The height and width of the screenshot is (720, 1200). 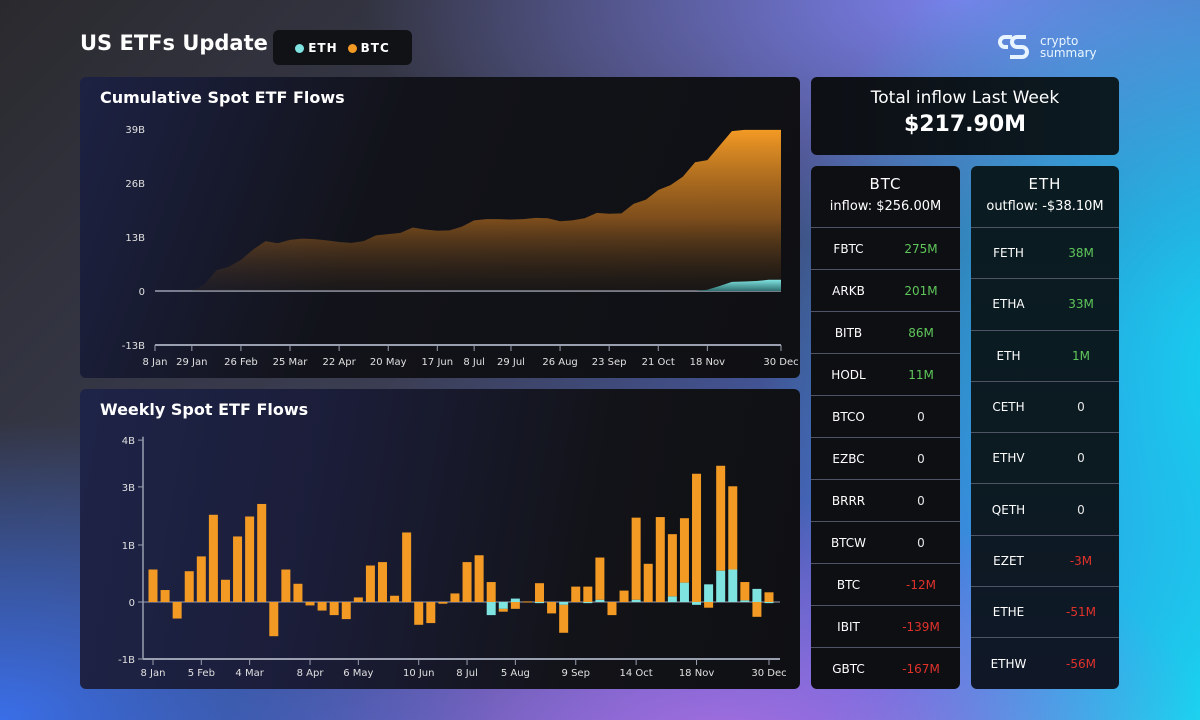 What do you see at coordinates (201, 673) in the screenshot?
I see `x-tick-label: 5 Feb` at bounding box center [201, 673].